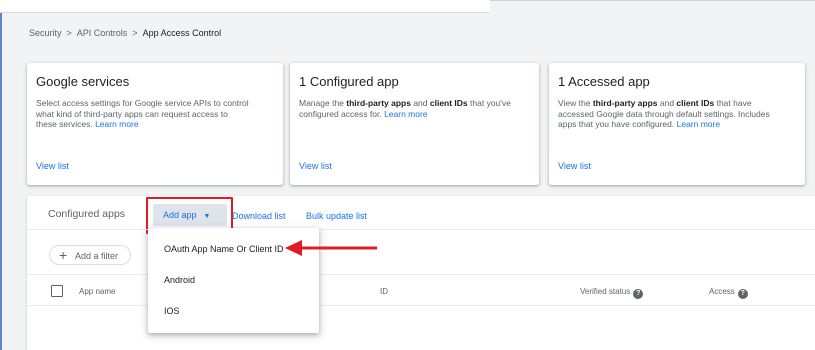 The image size is (815, 350). What do you see at coordinates (97, 291) in the screenshot?
I see `column-app-name: App name` at bounding box center [97, 291].